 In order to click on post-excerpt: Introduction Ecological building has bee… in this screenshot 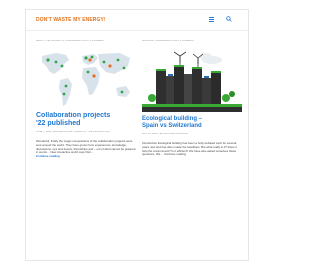, I will do `click(189, 149)`.